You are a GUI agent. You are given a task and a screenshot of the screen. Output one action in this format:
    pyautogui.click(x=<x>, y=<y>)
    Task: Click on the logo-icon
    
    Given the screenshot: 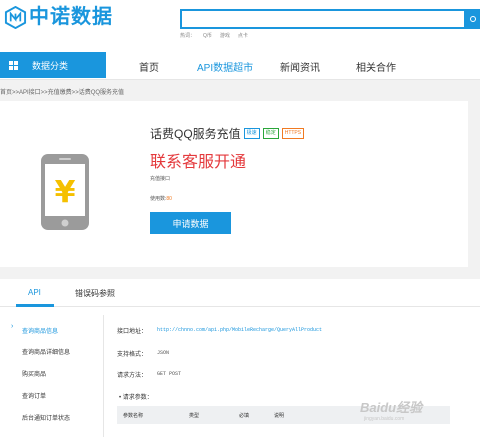 What is the action you would take?
    pyautogui.click(x=15, y=17)
    